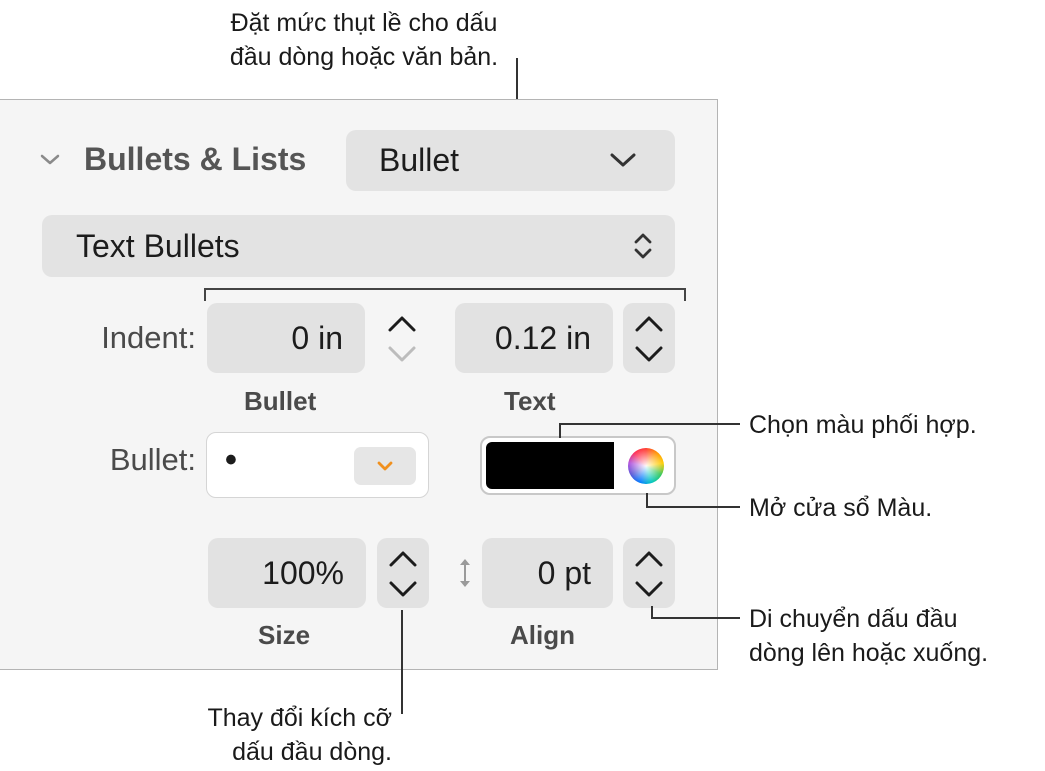 This screenshot has height=771, width=1045. I want to click on list-style-value: Bullet, so click(419, 160).